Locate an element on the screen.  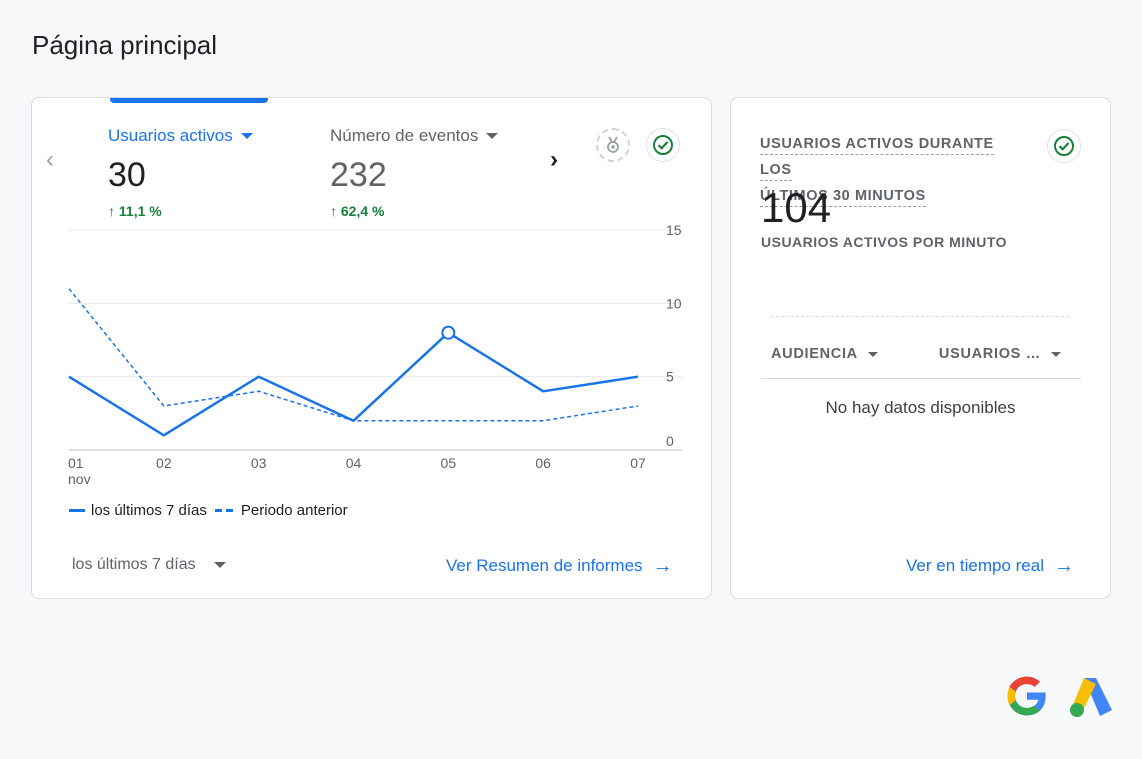
google-ads-logo-icon is located at coordinates (1091, 697).